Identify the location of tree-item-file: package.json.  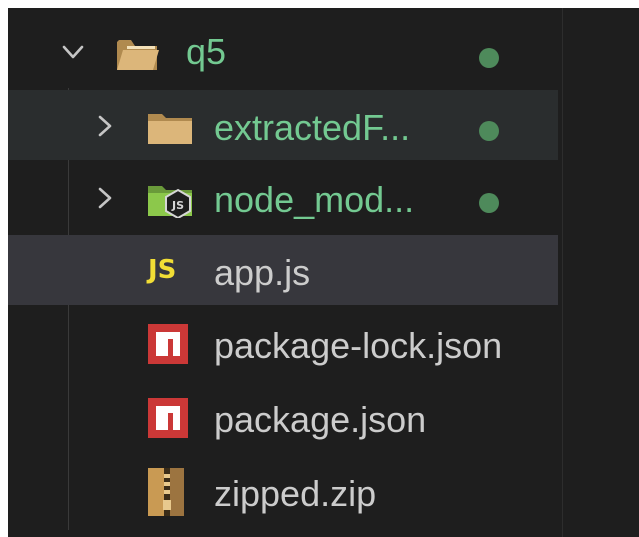
(283, 419).